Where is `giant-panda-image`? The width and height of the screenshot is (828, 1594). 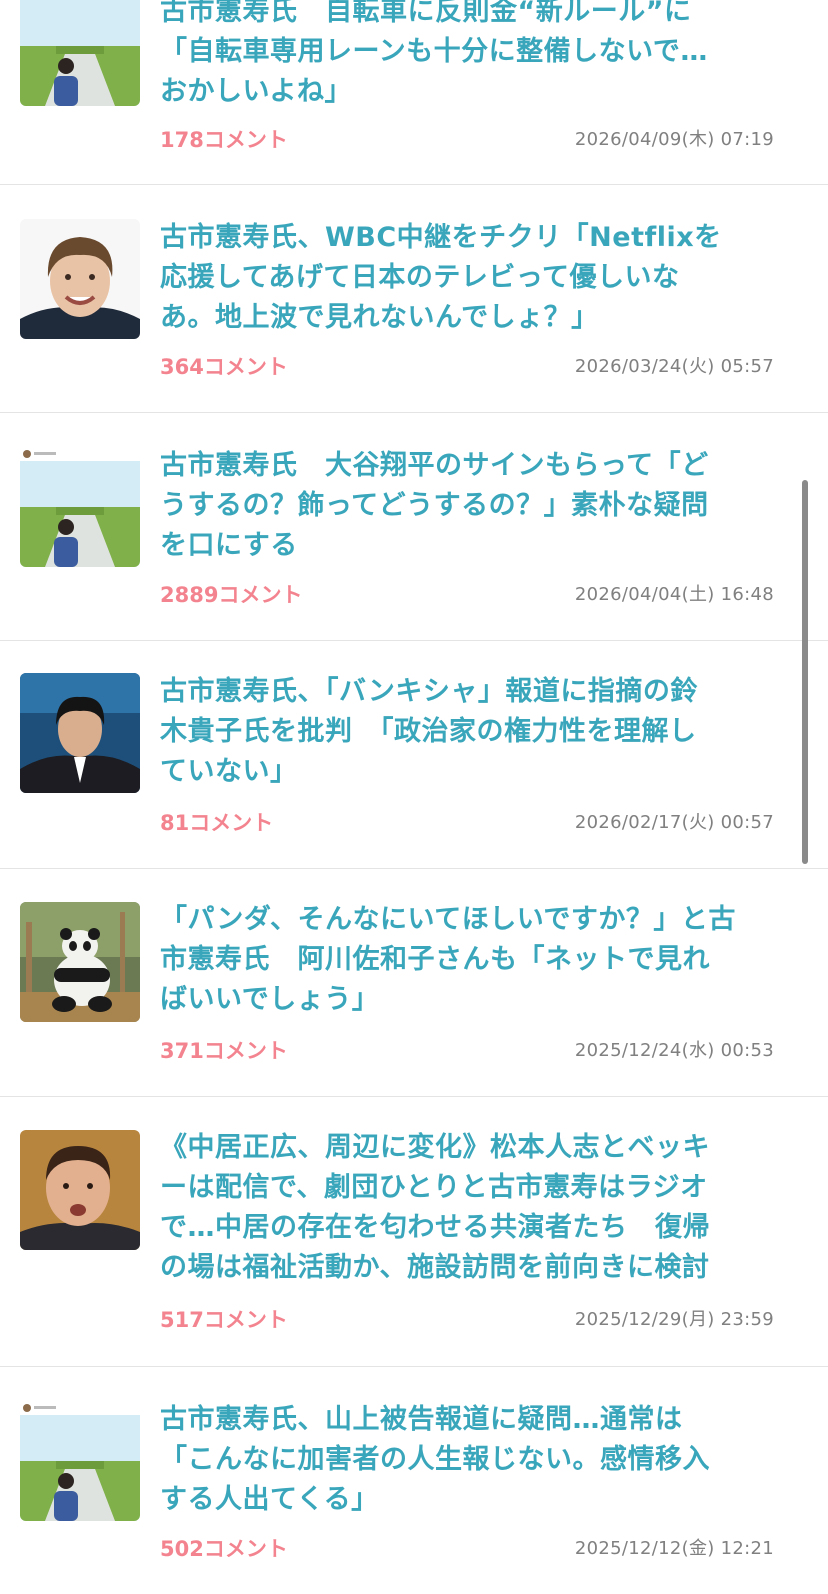 giant-panda-image is located at coordinates (80, 962).